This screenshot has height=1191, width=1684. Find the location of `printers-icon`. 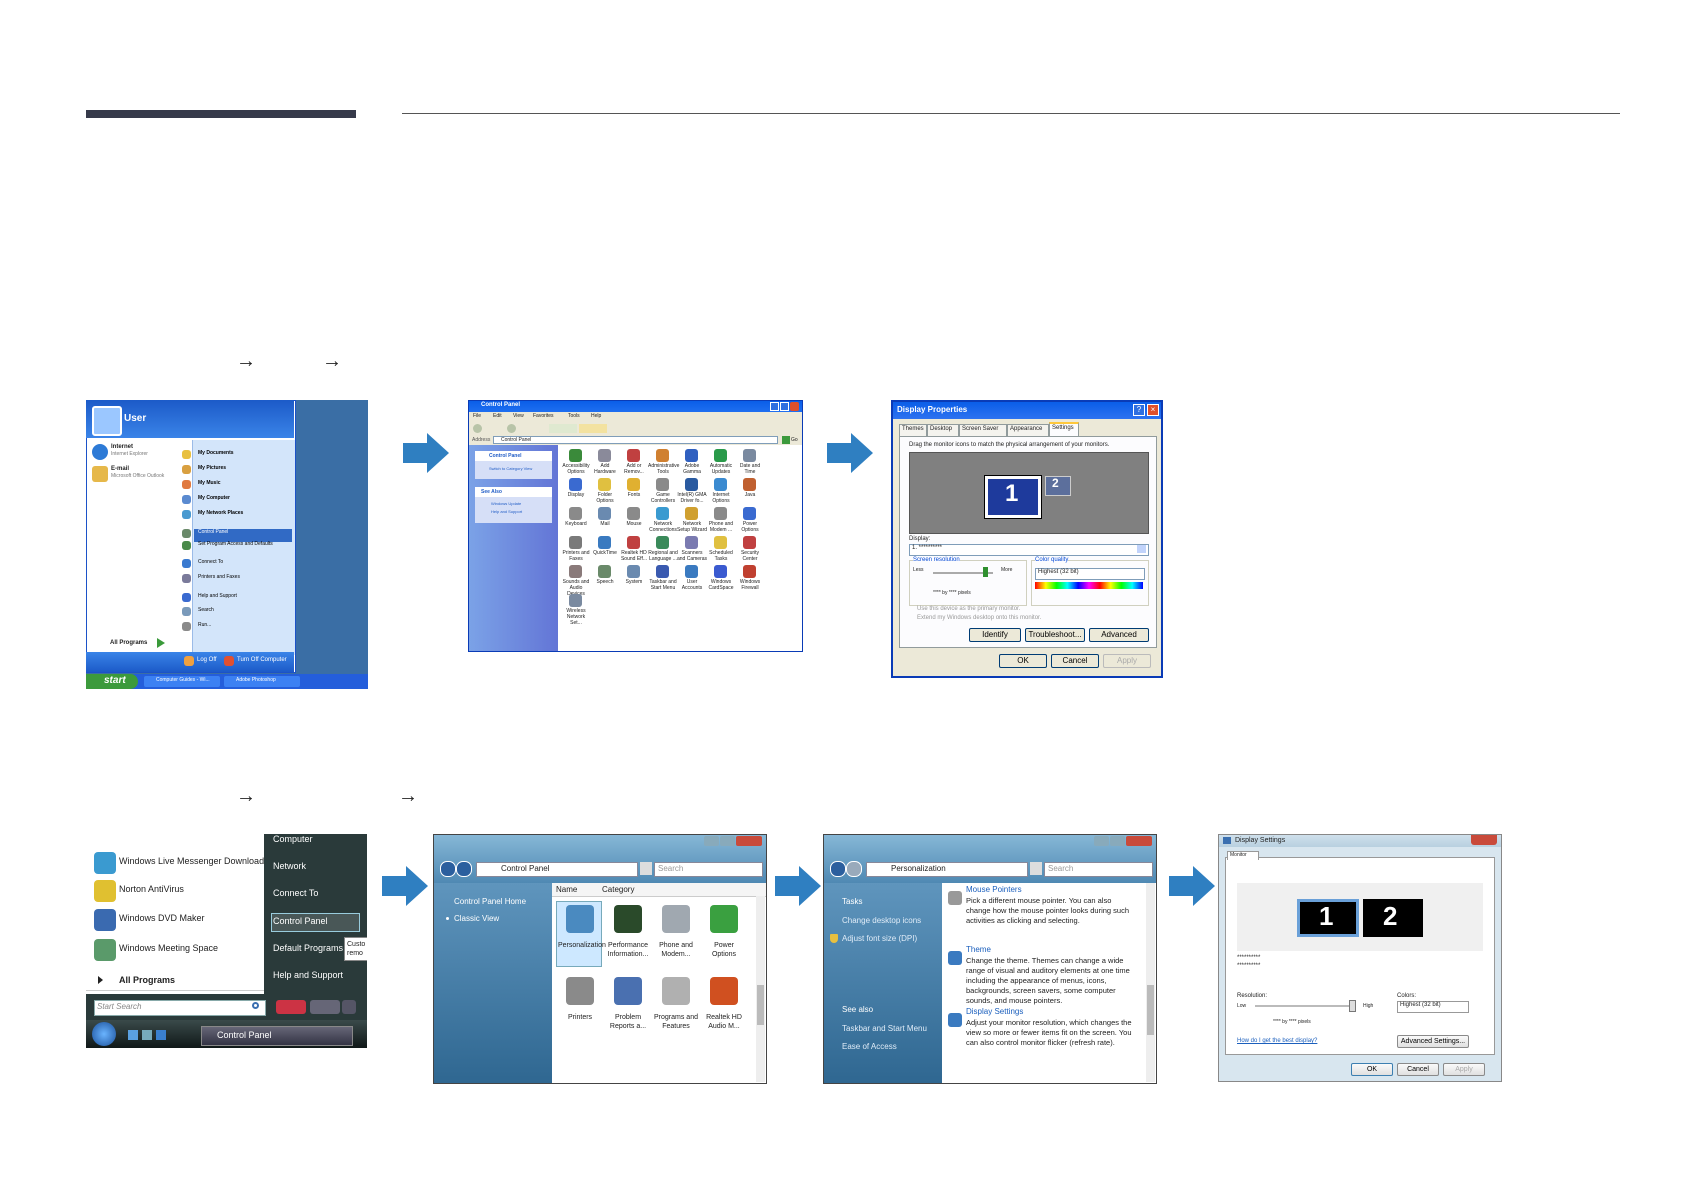

printers-icon is located at coordinates (580, 991).